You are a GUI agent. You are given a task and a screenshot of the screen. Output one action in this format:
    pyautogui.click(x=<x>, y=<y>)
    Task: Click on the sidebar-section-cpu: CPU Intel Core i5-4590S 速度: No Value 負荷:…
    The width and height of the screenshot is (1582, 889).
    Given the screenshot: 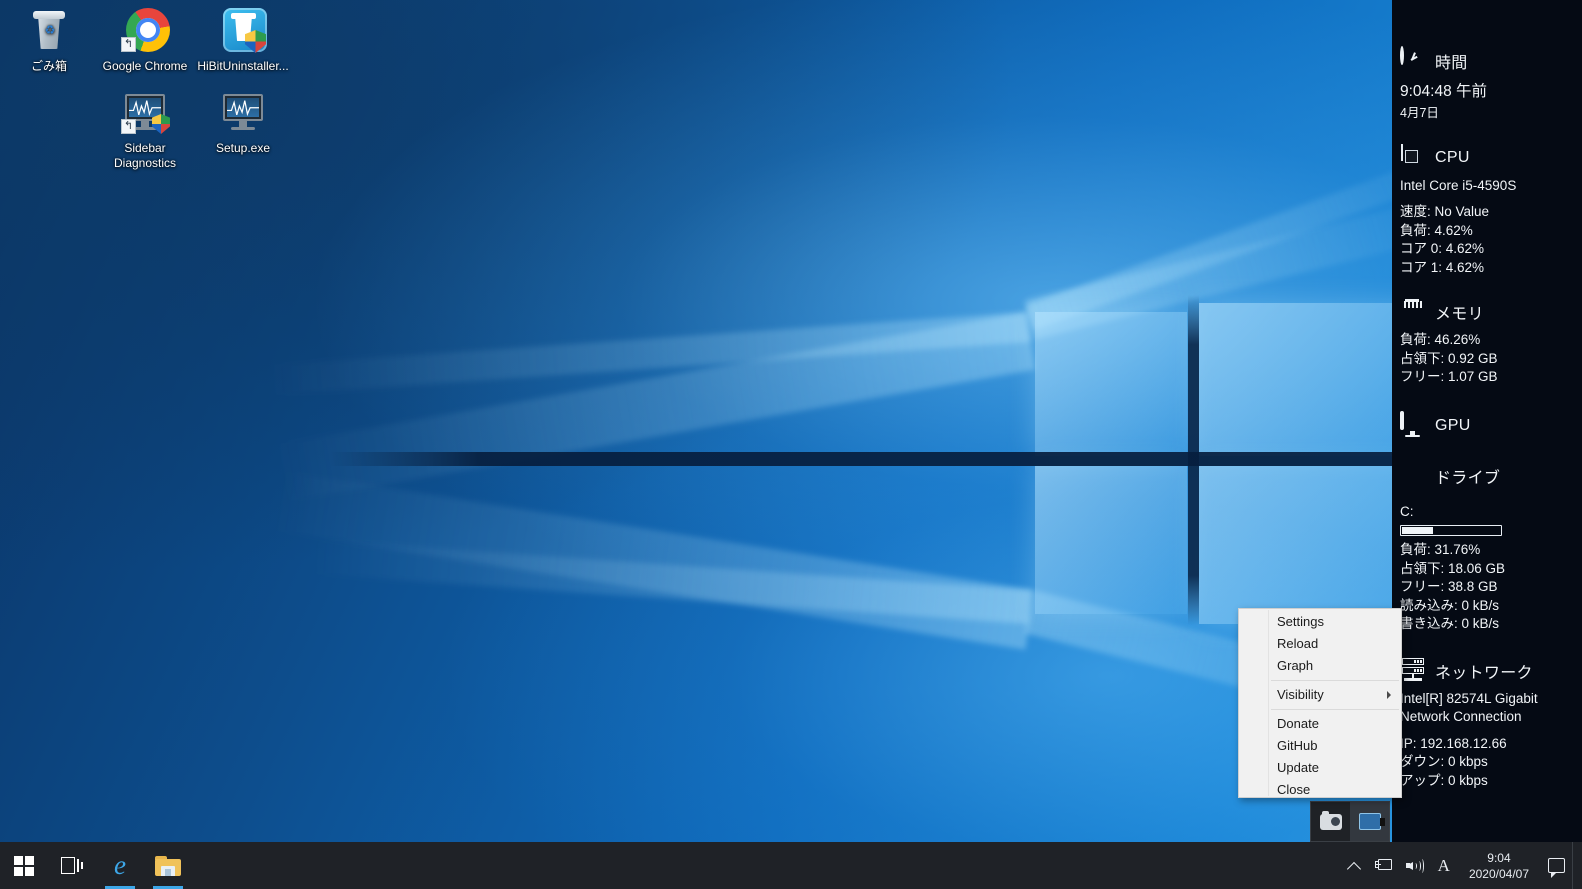 What is the action you would take?
    pyautogui.click(x=1487, y=210)
    